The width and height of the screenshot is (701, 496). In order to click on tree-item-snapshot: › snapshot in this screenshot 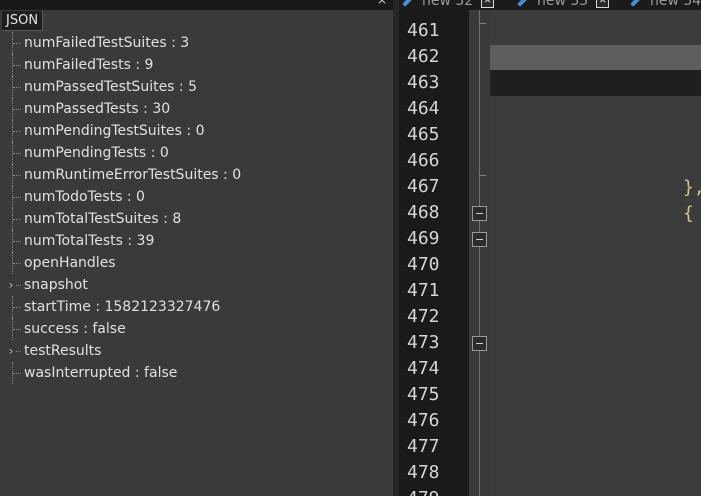, I will do `click(196, 285)`.